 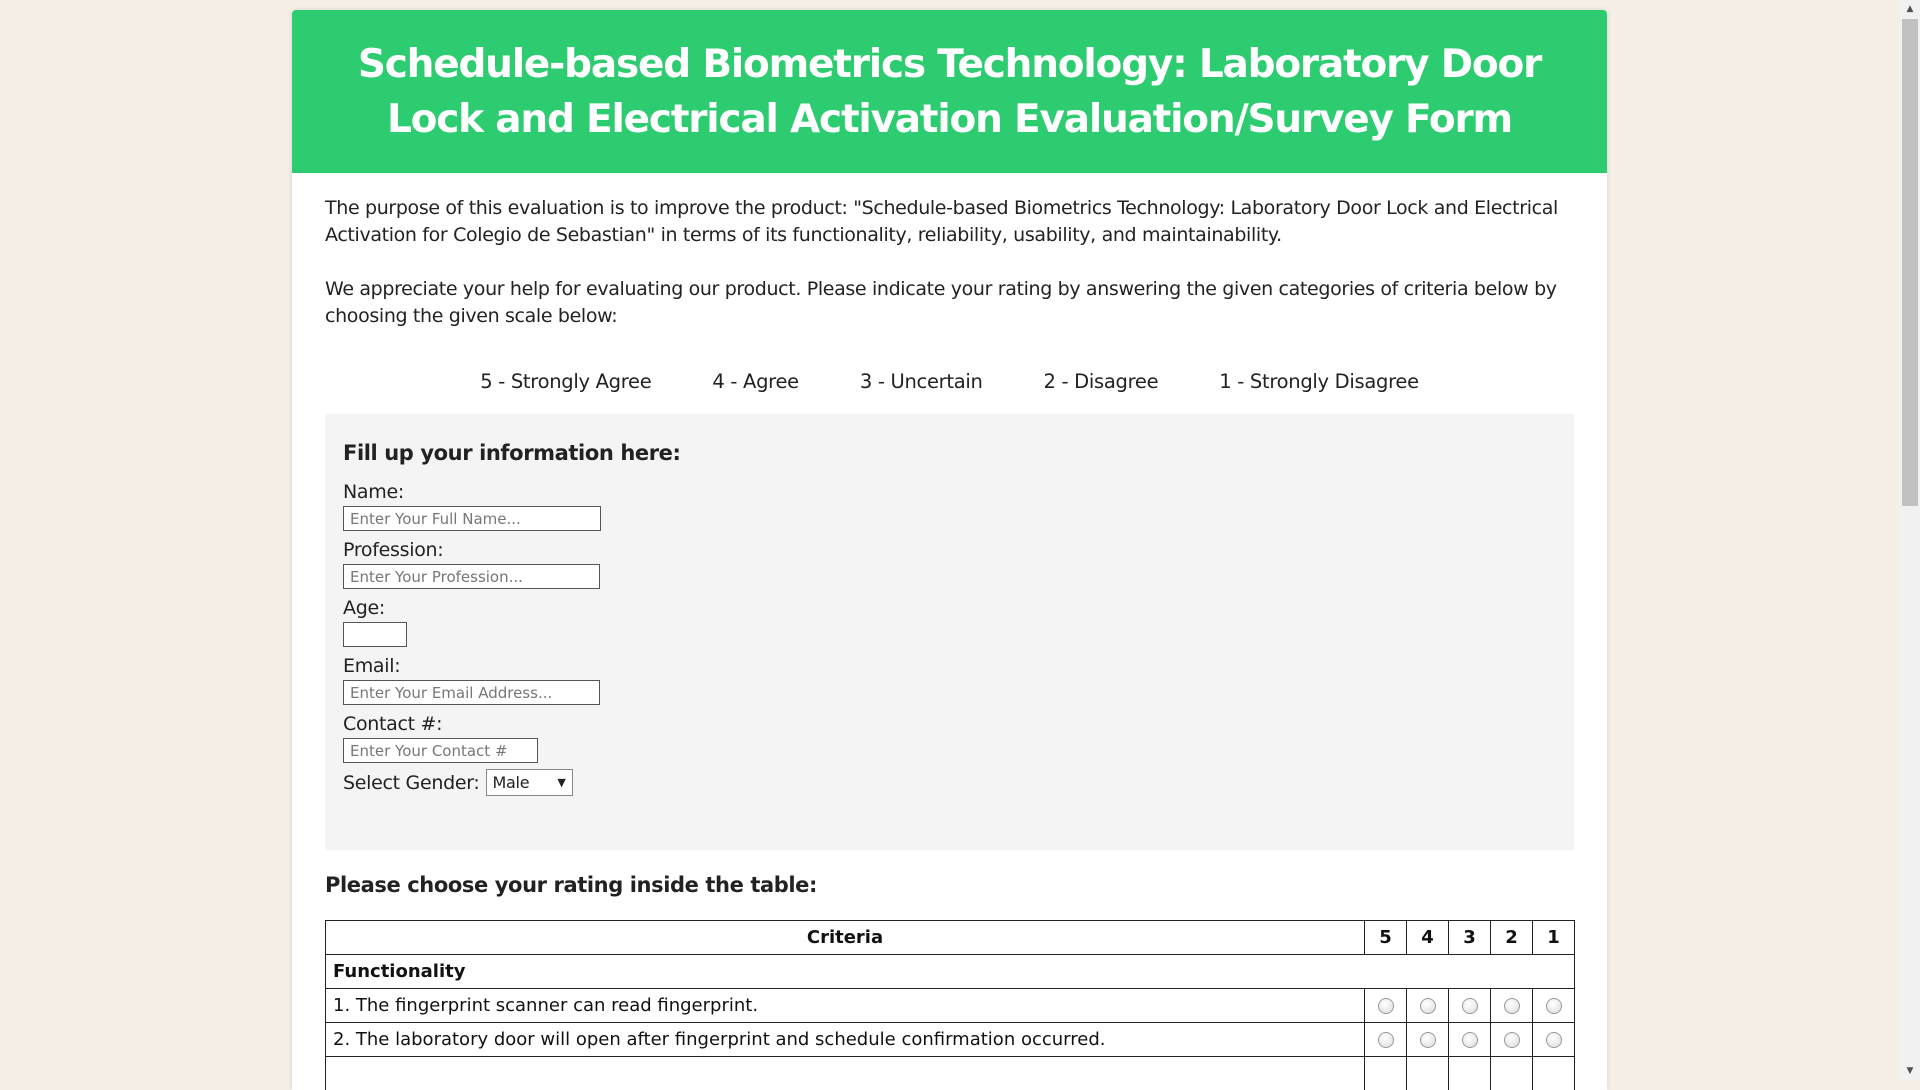 What do you see at coordinates (949, 724) in the screenshot?
I see `contact-label: Contact #:` at bounding box center [949, 724].